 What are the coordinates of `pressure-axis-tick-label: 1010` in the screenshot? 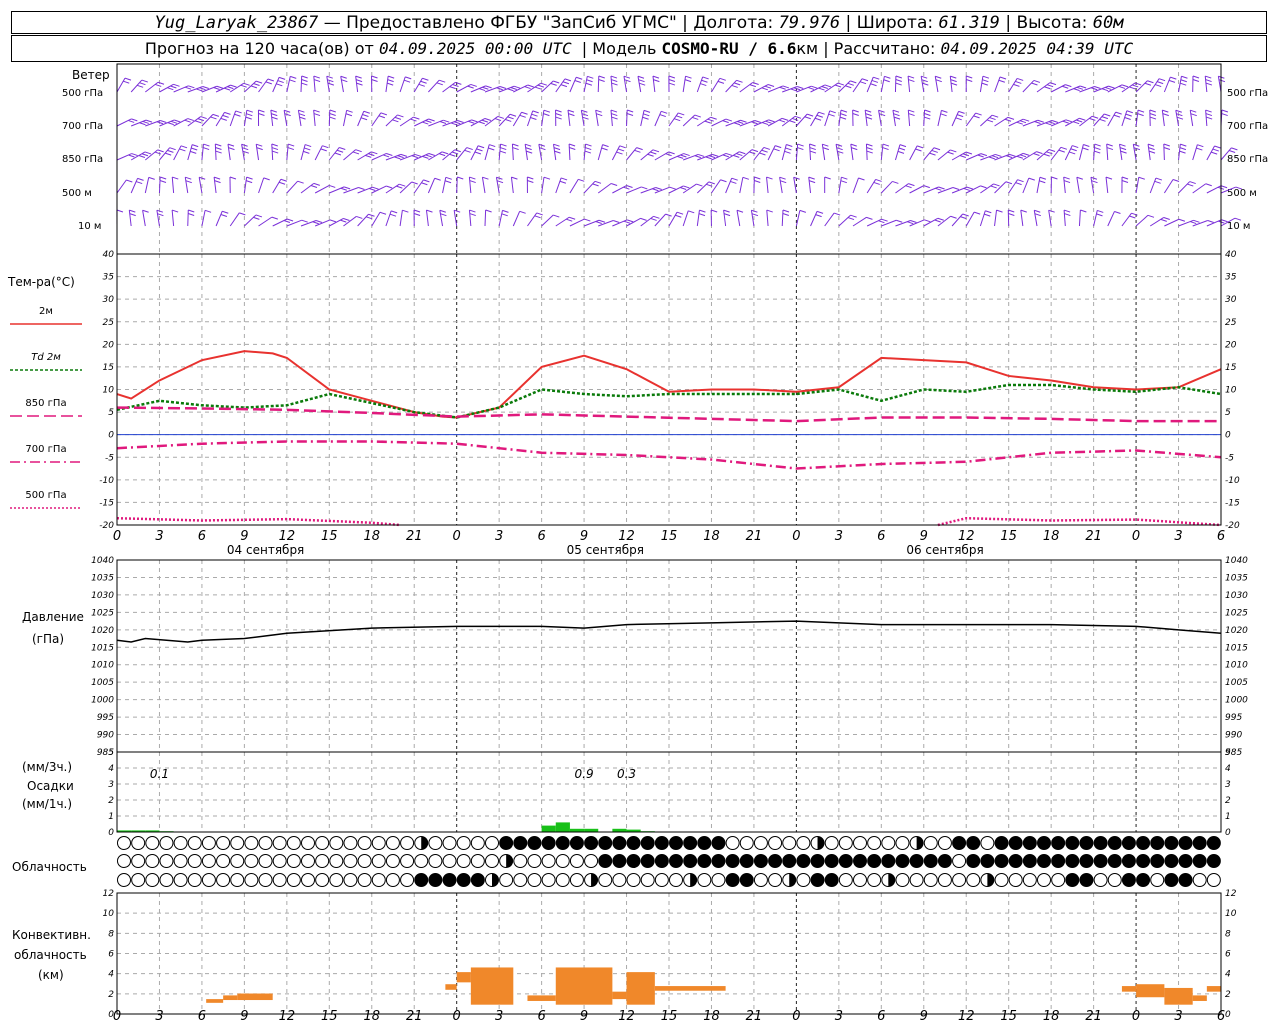 It's located at (102, 666).